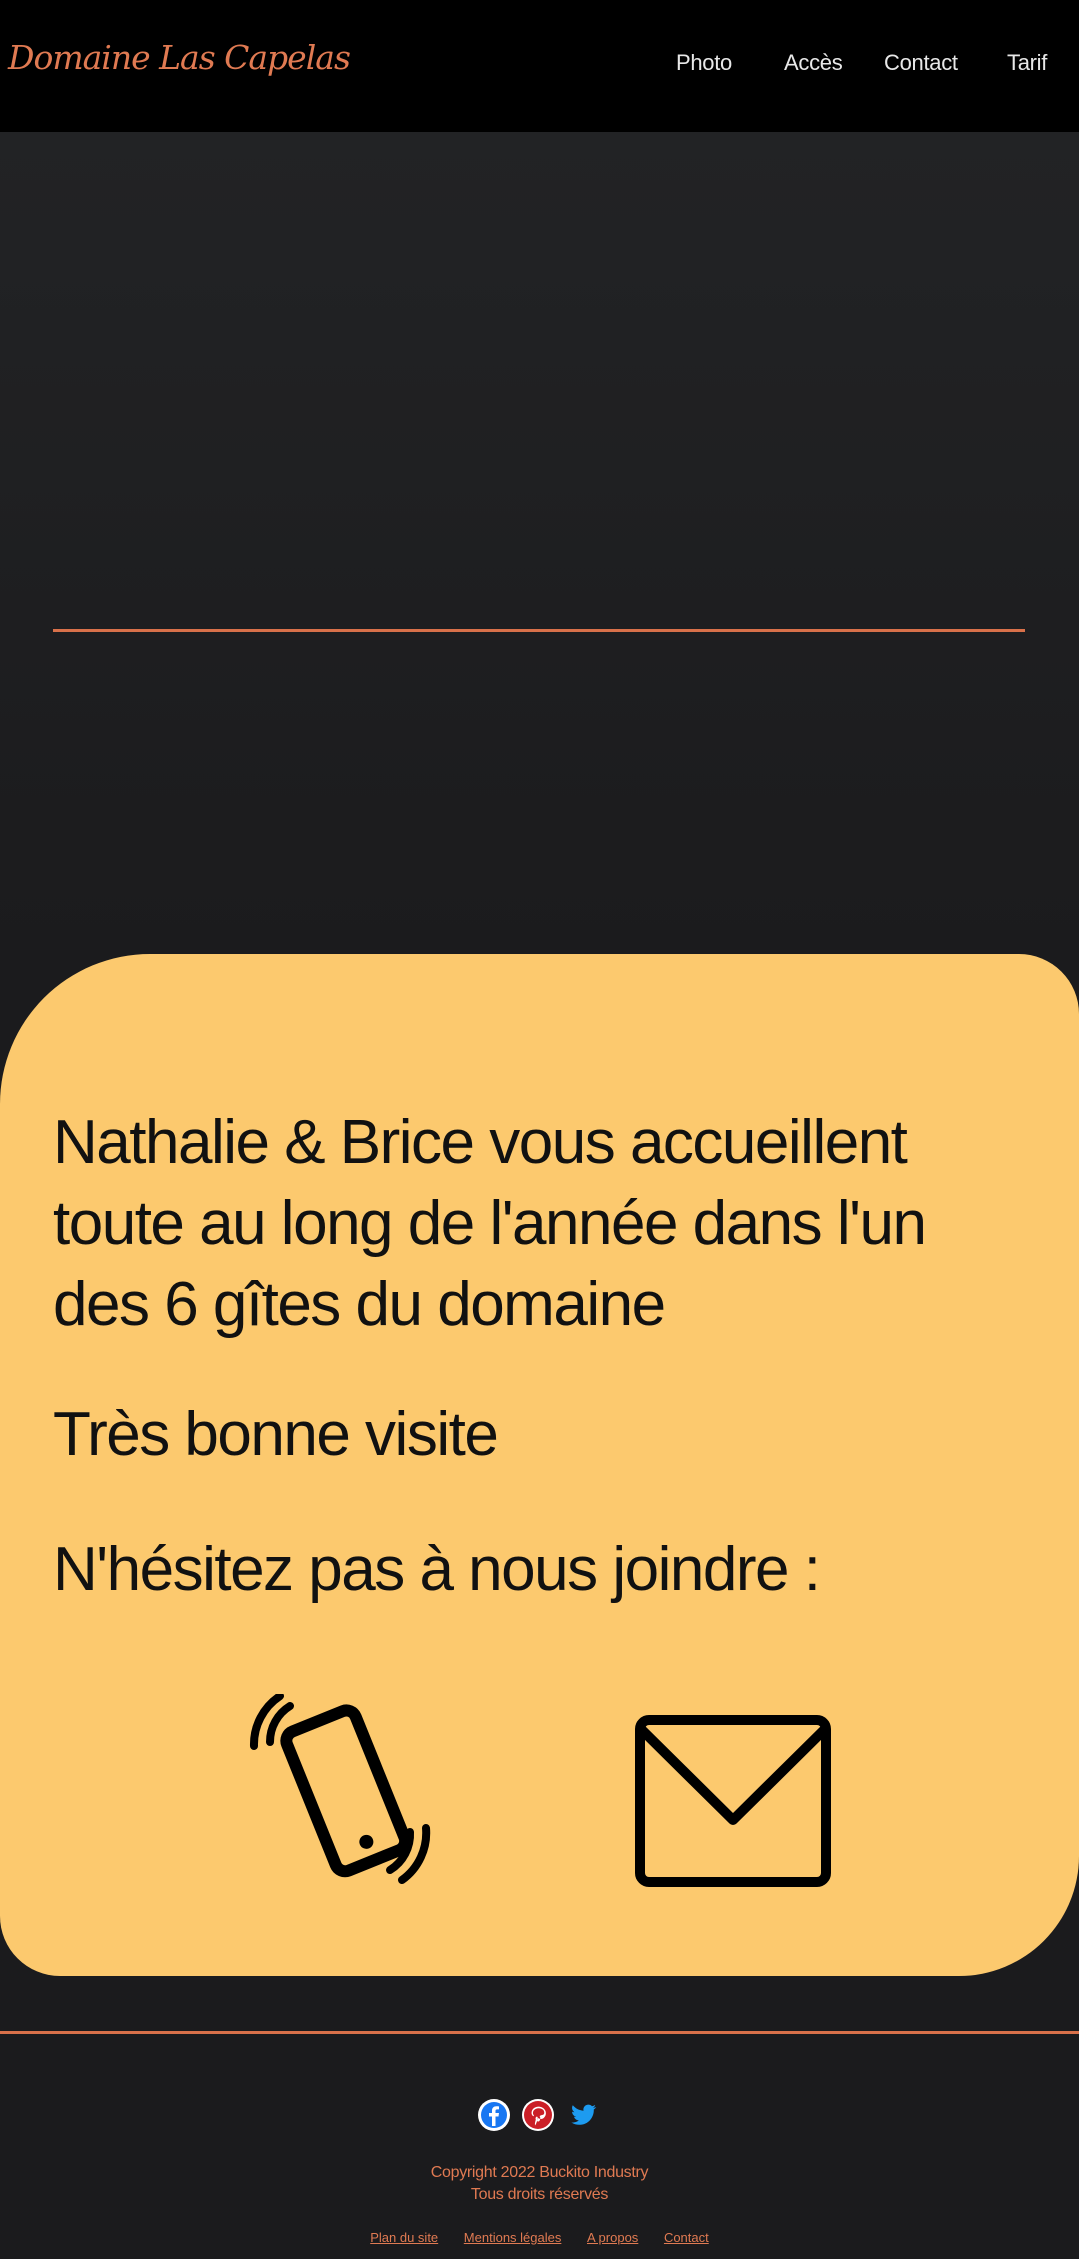  Describe the element at coordinates (276, 1434) in the screenshot. I see `visit-text: Très bonne visite` at that location.